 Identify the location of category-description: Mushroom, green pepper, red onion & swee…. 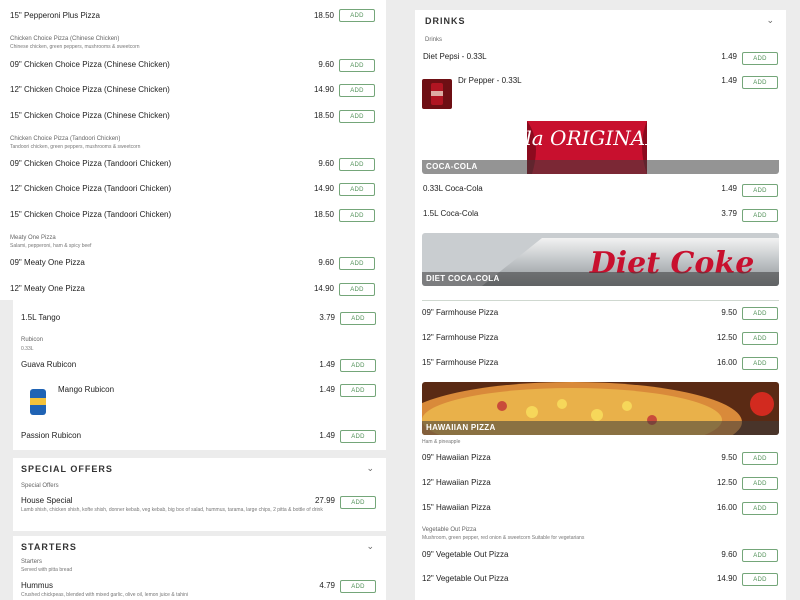
(503, 538).